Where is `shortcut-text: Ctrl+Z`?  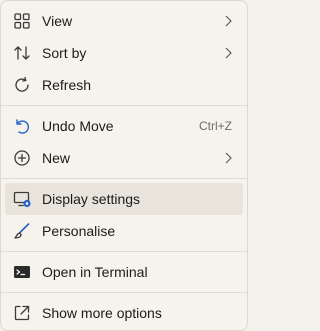 shortcut-text: Ctrl+Z is located at coordinates (215, 126).